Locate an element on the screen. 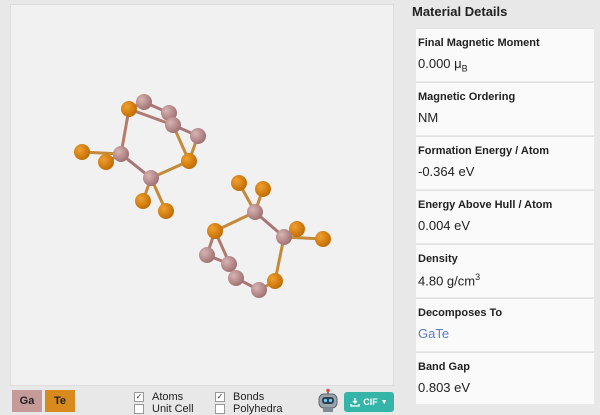 This screenshot has height=415, width=600. element-te-button: Te is located at coordinates (60, 401).